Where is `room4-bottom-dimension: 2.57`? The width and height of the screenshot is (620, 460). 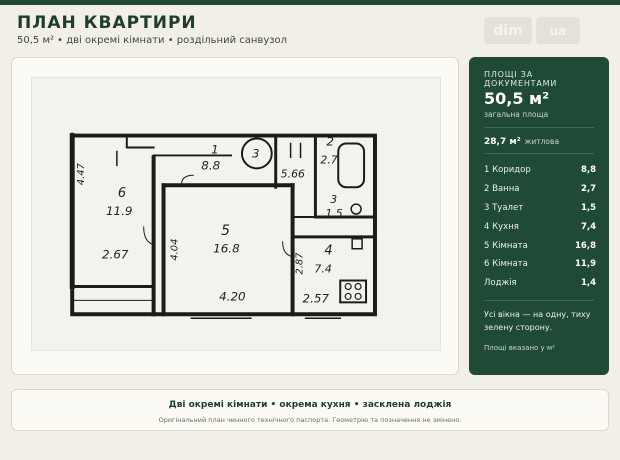
room4-bottom-dimension: 2.57 is located at coordinates (316, 298).